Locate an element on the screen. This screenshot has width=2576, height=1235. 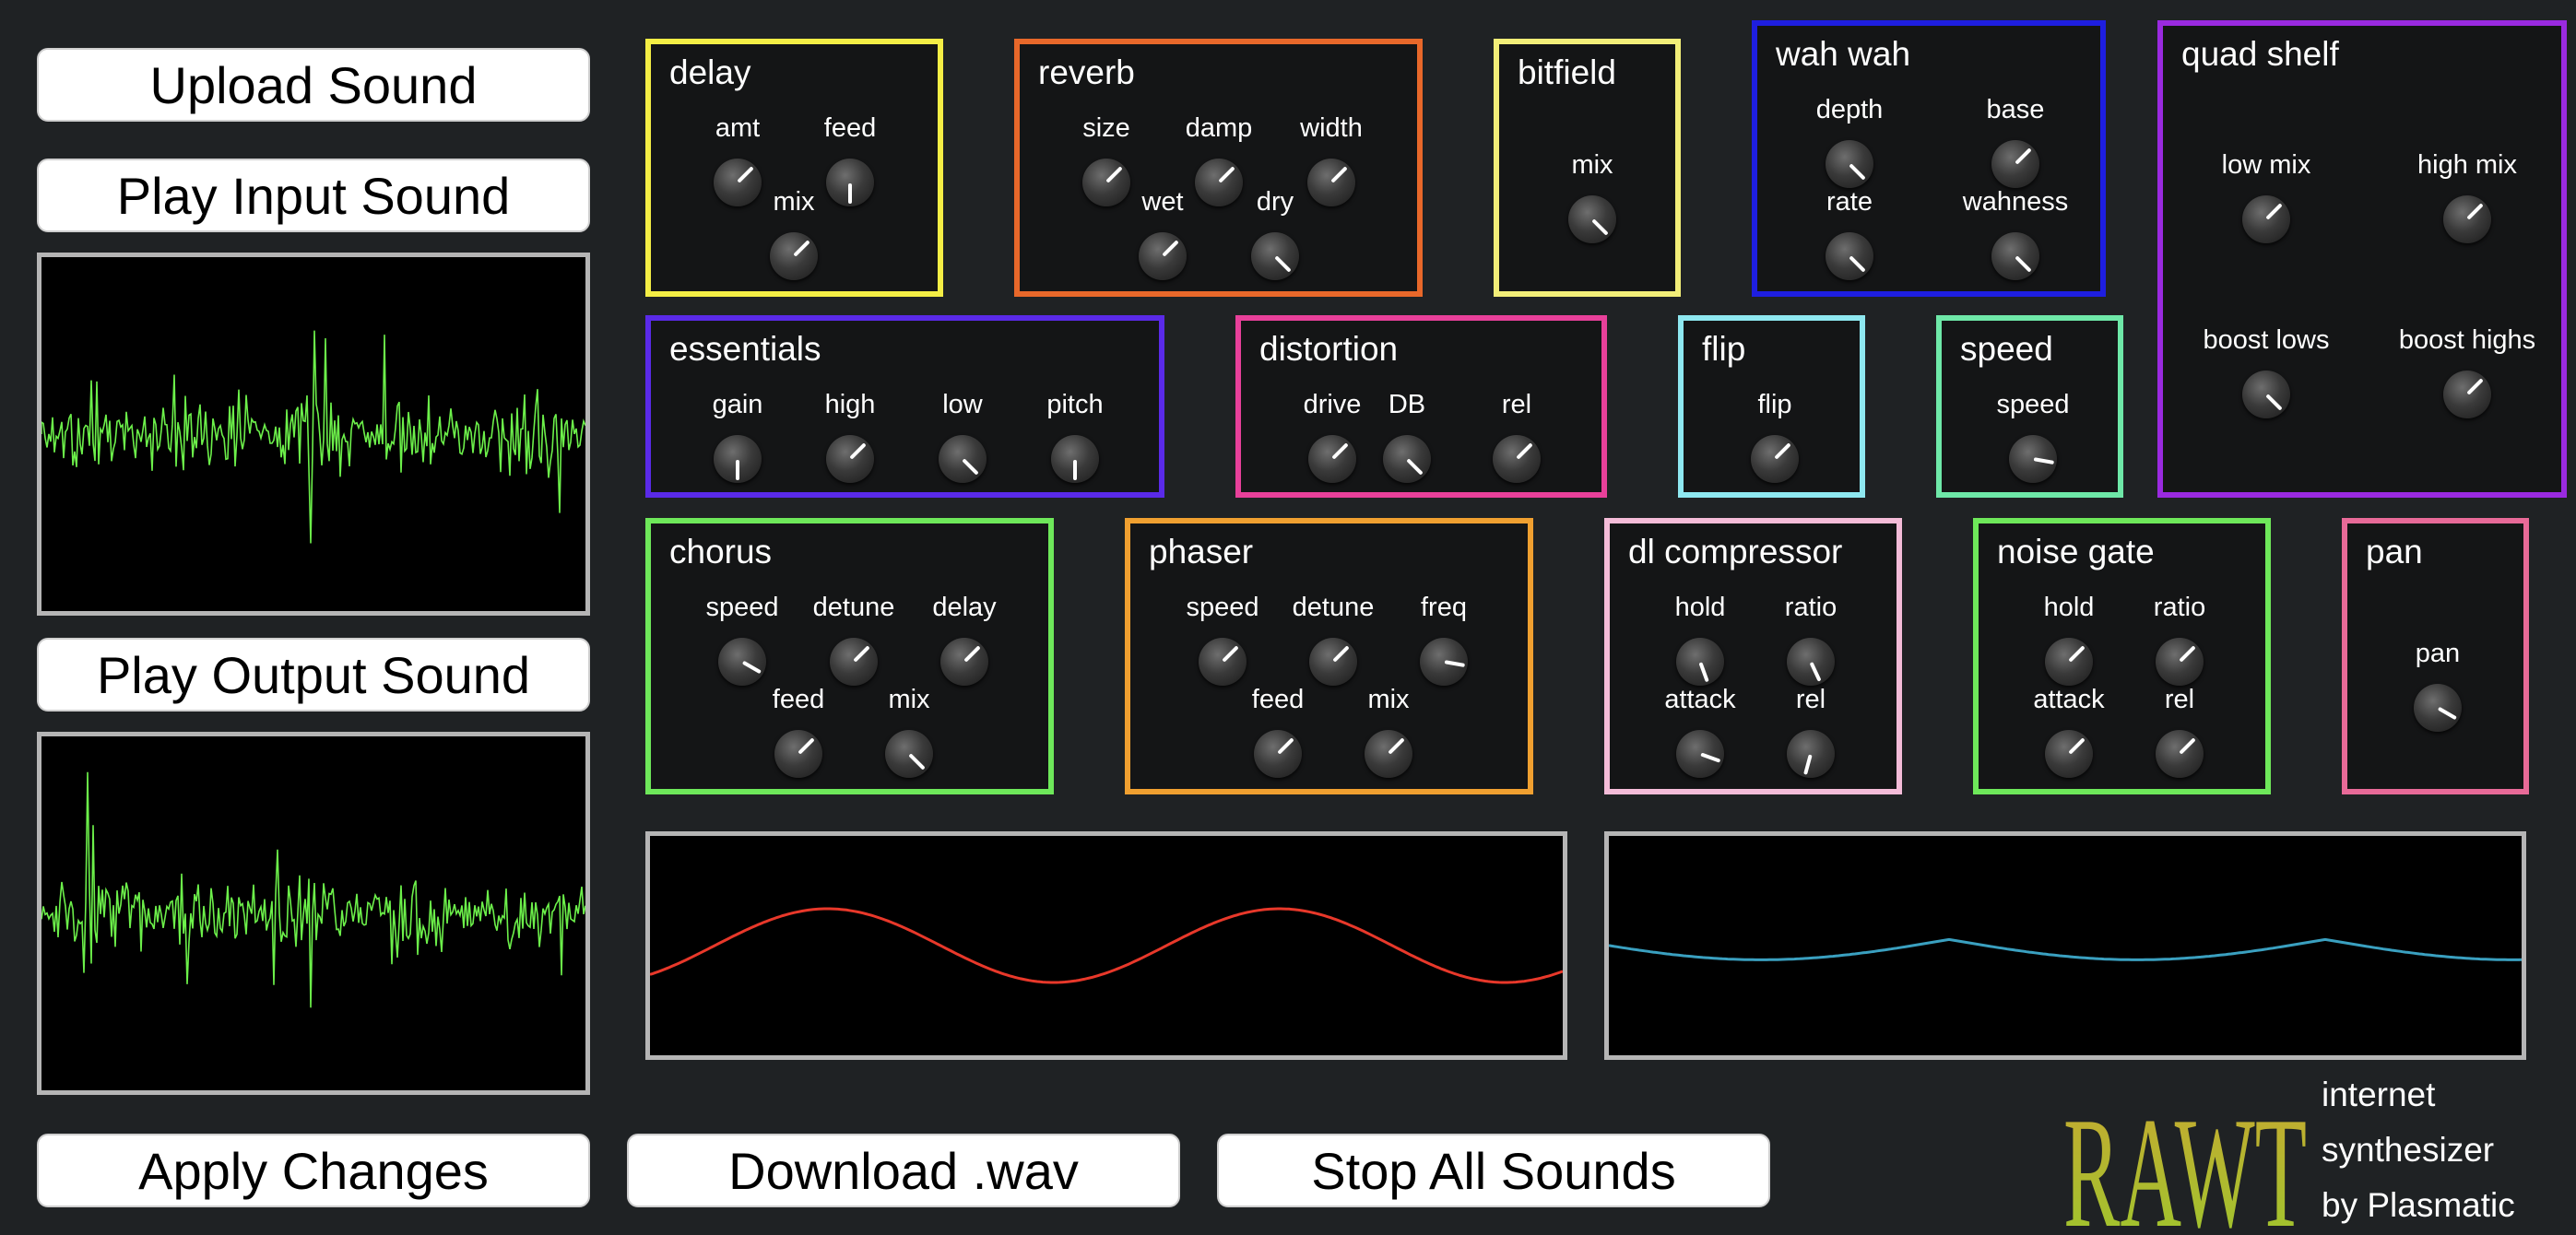
knob-label: pitch is located at coordinates (1075, 404).